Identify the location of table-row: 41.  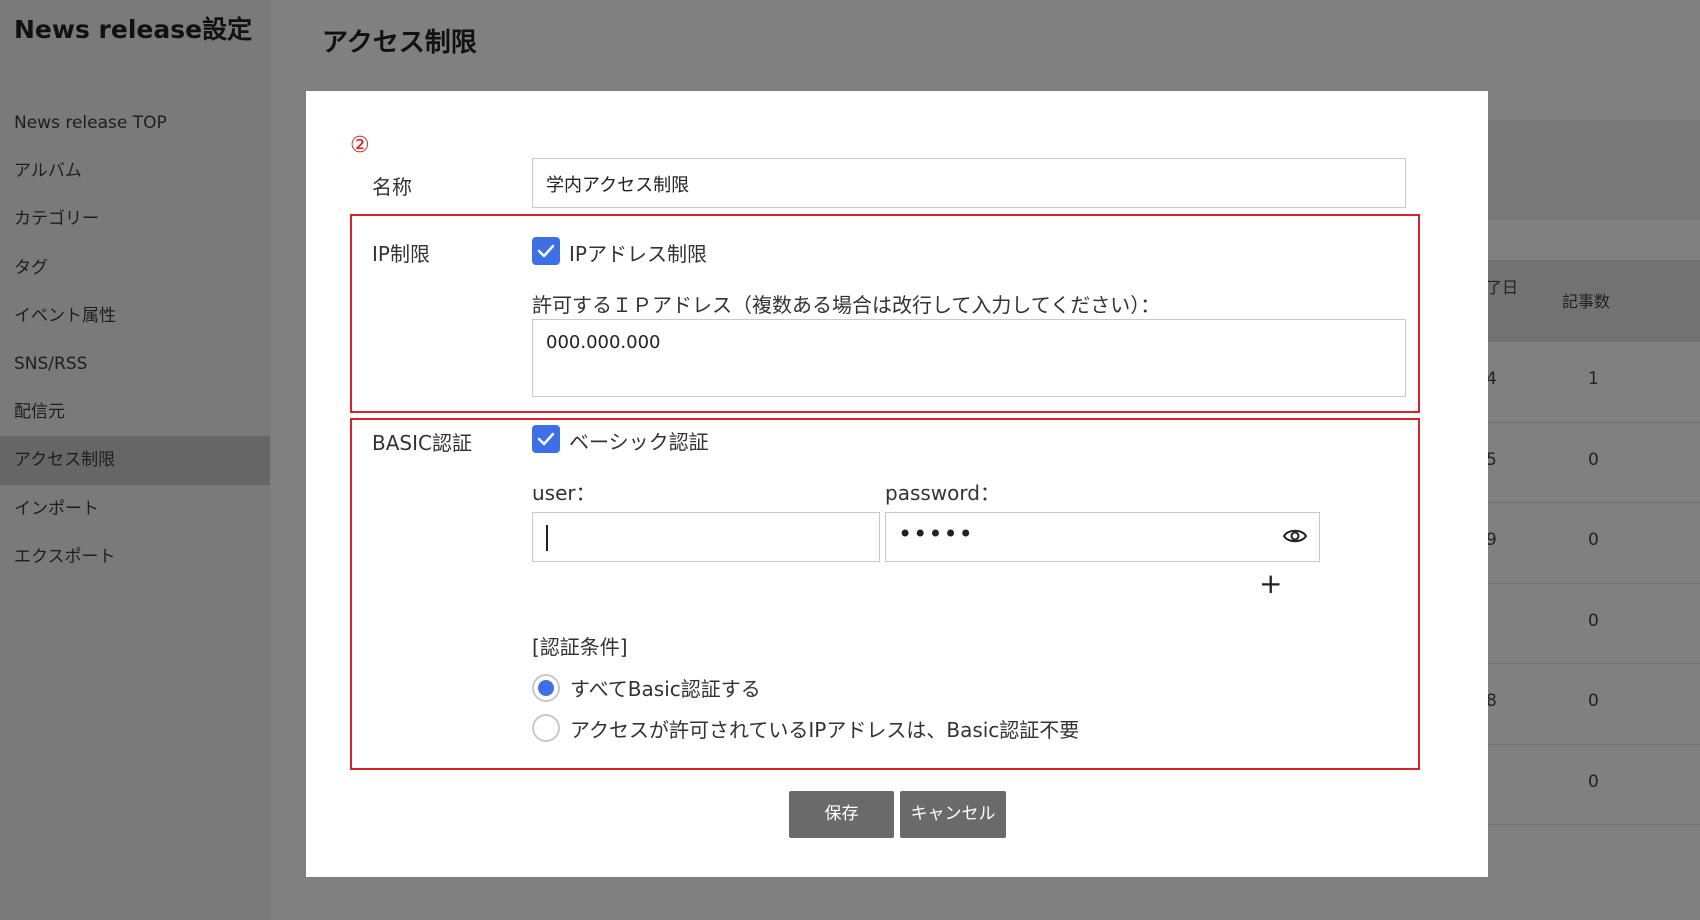
(1593, 382).